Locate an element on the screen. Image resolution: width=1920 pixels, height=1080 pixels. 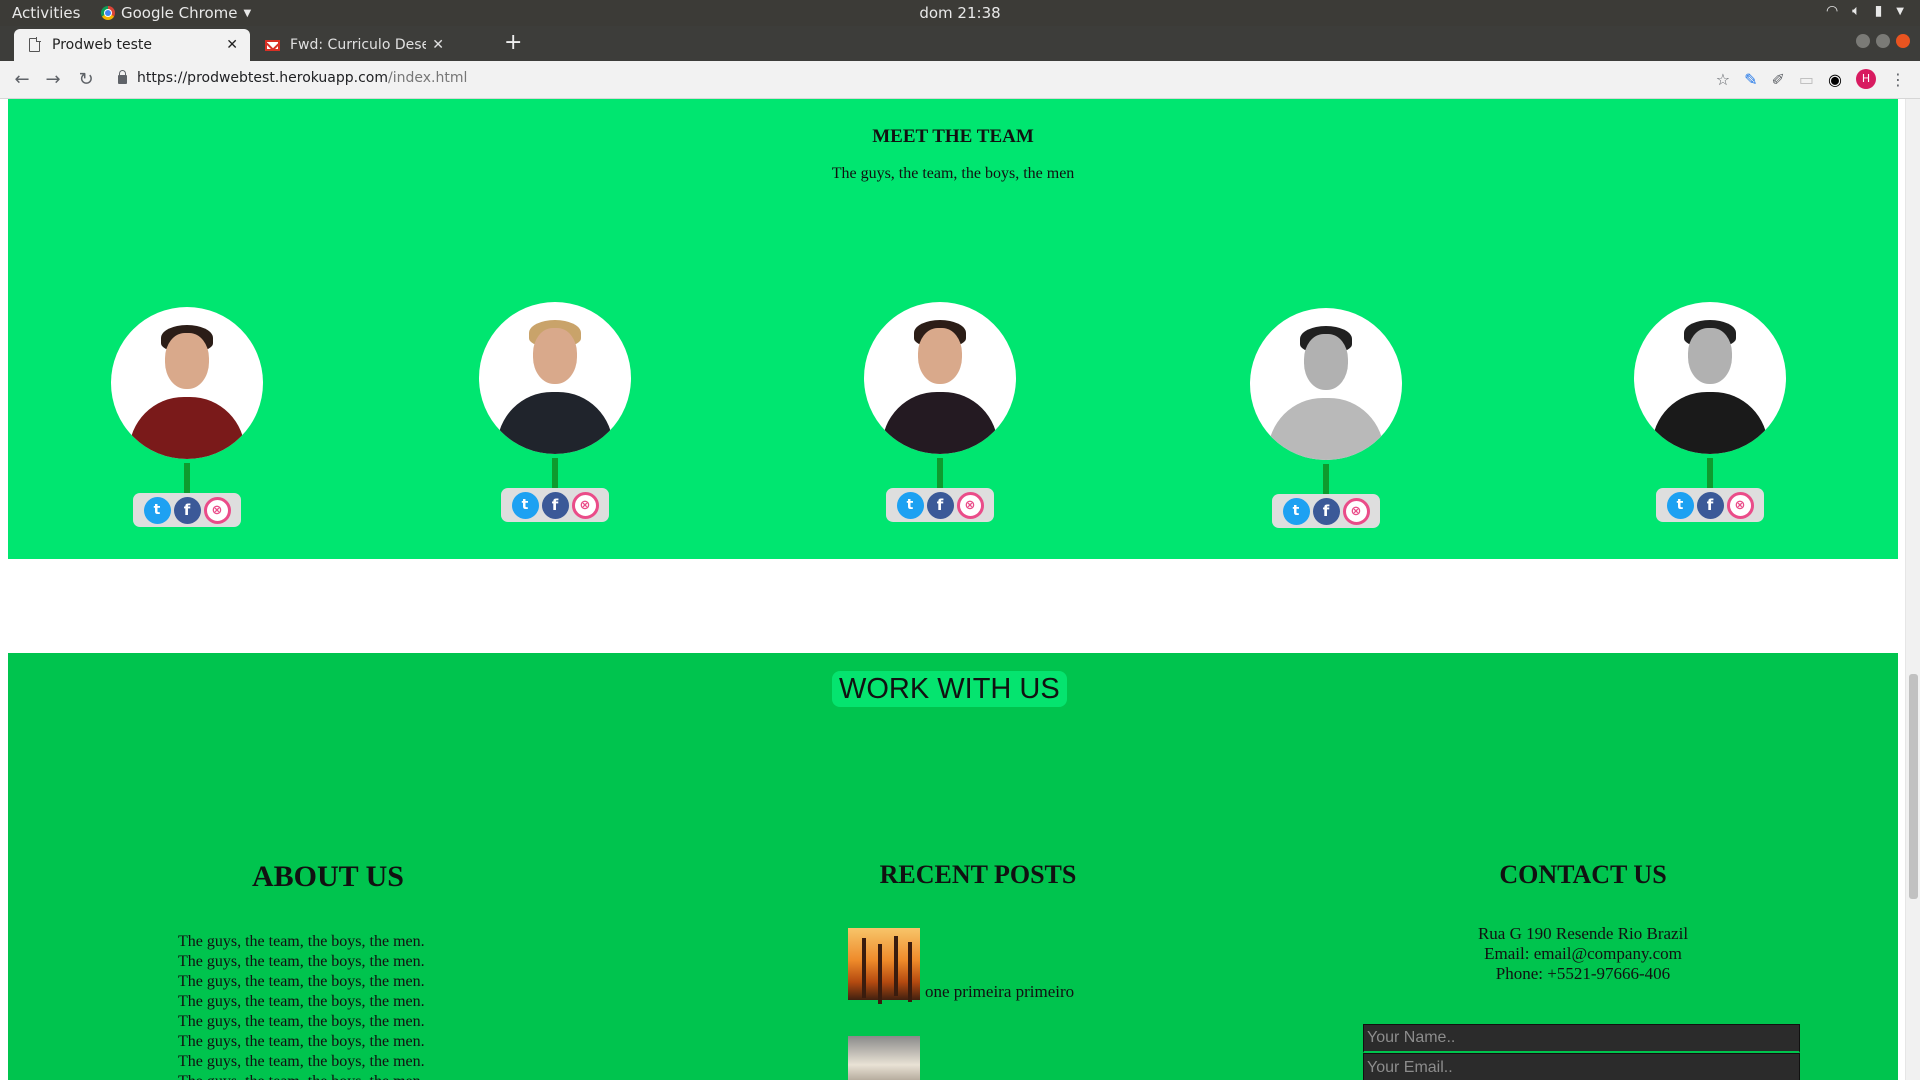
maximize-icon is located at coordinates (1883, 41).